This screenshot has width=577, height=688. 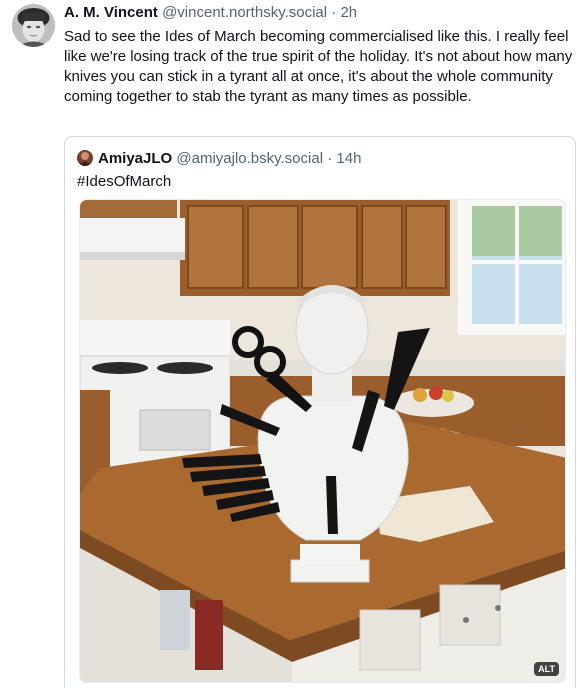 I want to click on quote-header: AmiyaJLO @amiyajlo.bsky.social · 14h, so click(x=219, y=159).